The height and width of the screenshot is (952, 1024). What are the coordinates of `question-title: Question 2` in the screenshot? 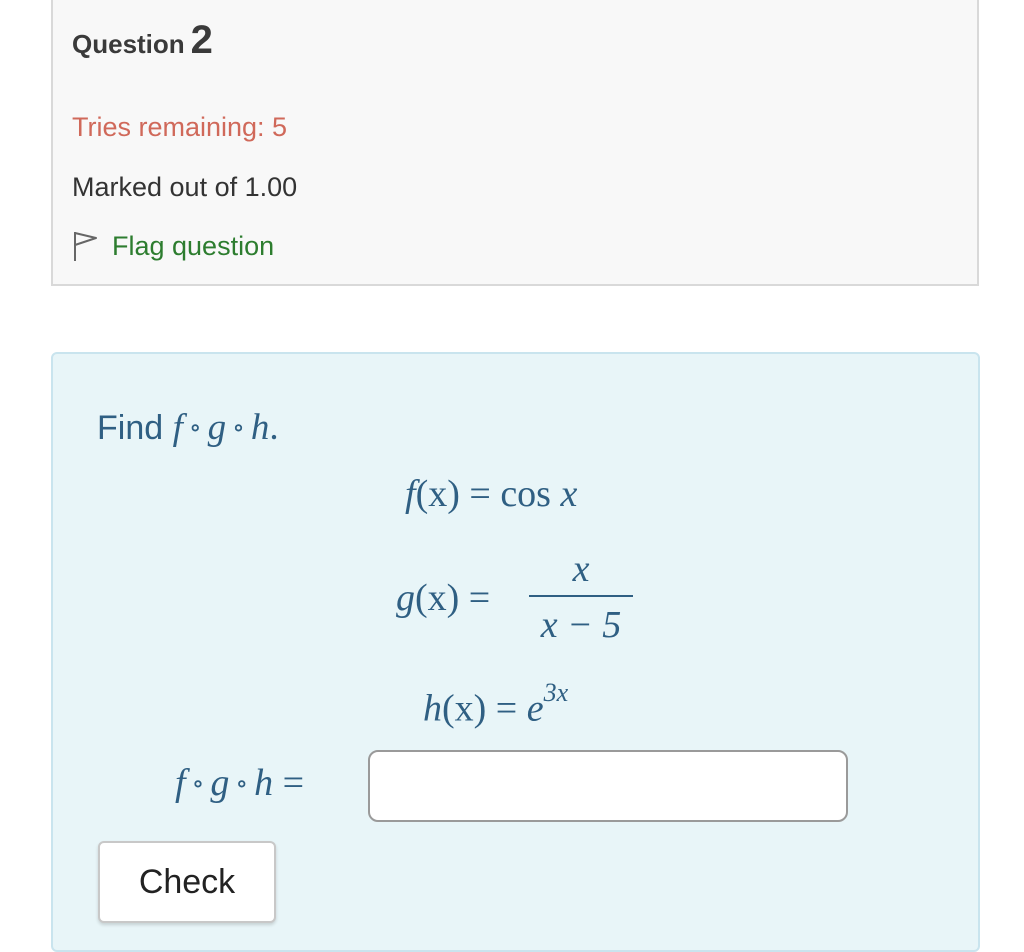 It's located at (142, 40).